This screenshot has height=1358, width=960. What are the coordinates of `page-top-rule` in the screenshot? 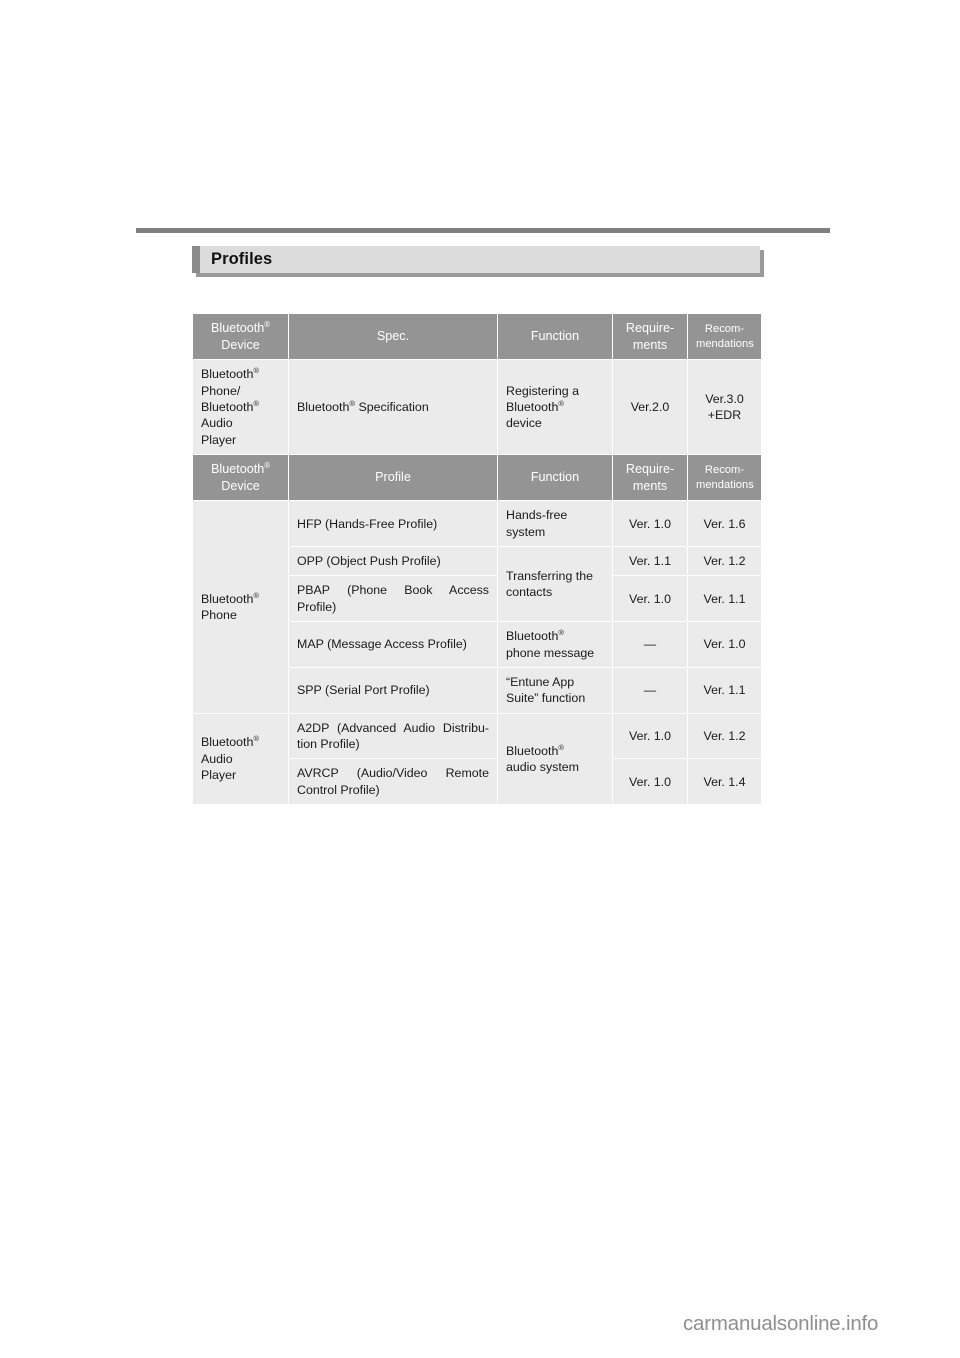 It's located at (483, 230).